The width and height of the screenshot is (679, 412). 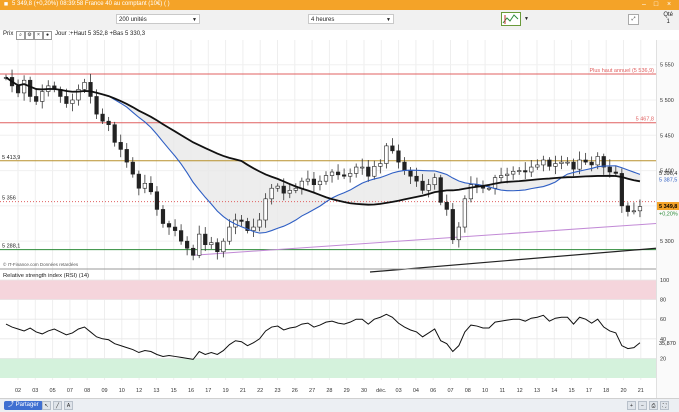 I want to click on y-tick-label: 5 300, so click(x=667, y=242).